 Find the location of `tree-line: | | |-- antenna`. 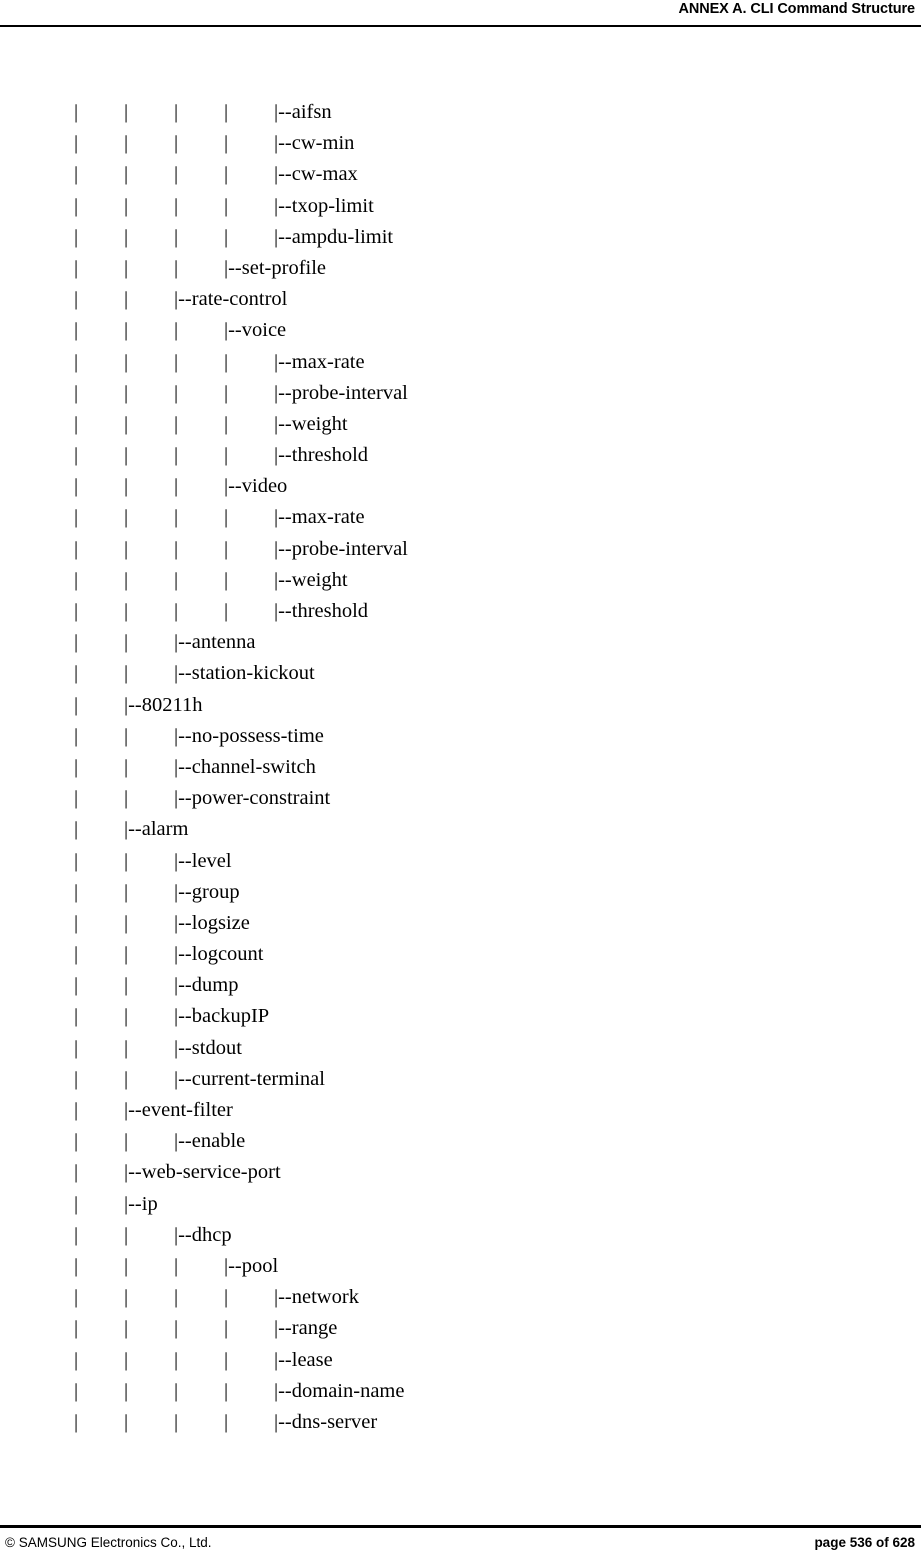

tree-line: | | |-- antenna is located at coordinates (460, 642).